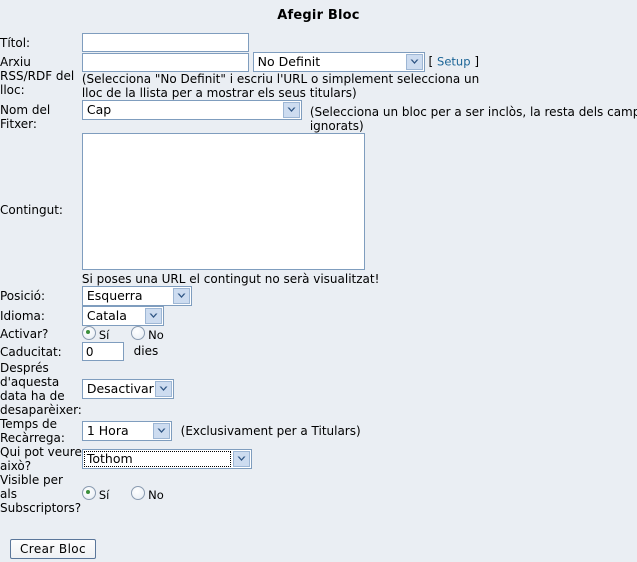 Image resolution: width=637 pixels, height=562 pixels. I want to click on expiry-label: Caducitat:, so click(31, 351).